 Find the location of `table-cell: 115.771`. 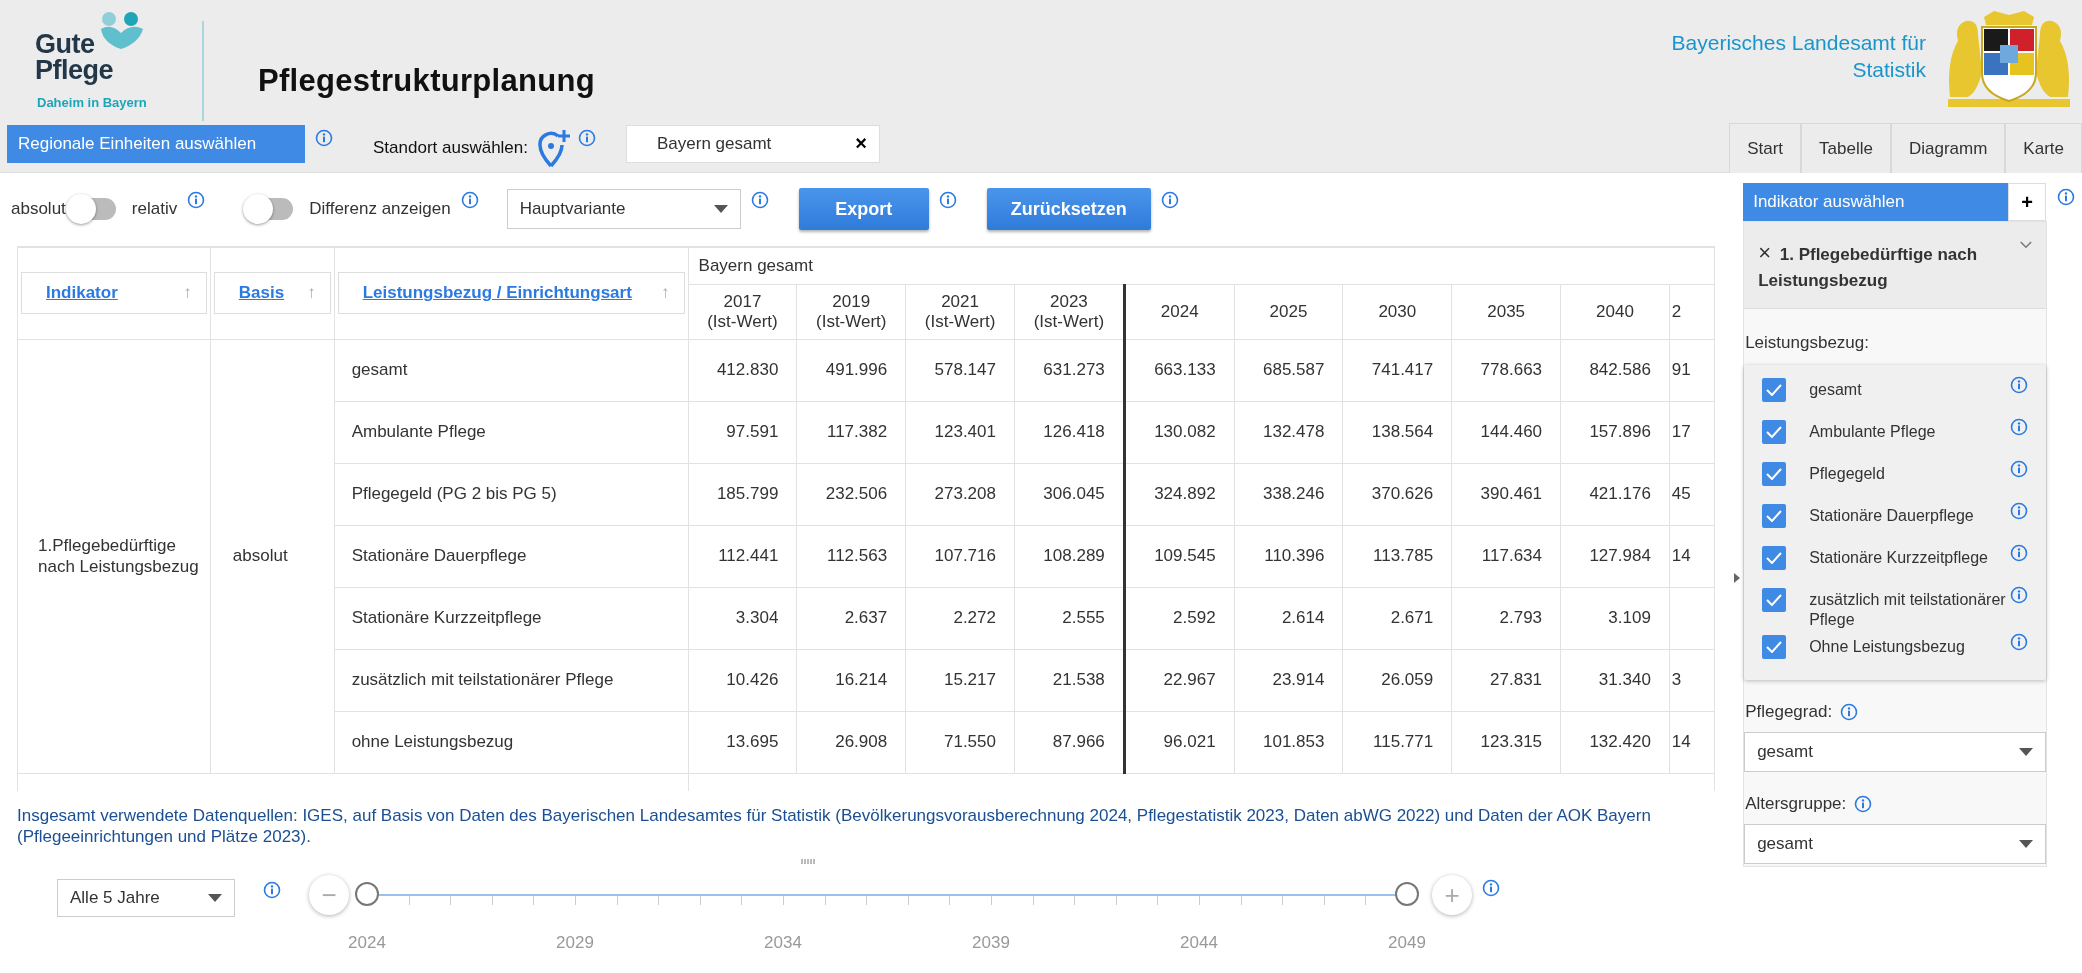

table-cell: 115.771 is located at coordinates (1397, 742).